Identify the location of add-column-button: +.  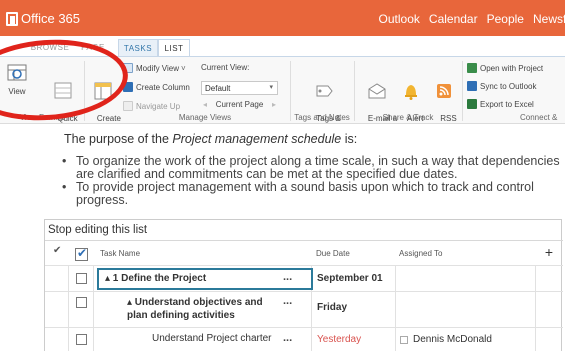
(549, 252).